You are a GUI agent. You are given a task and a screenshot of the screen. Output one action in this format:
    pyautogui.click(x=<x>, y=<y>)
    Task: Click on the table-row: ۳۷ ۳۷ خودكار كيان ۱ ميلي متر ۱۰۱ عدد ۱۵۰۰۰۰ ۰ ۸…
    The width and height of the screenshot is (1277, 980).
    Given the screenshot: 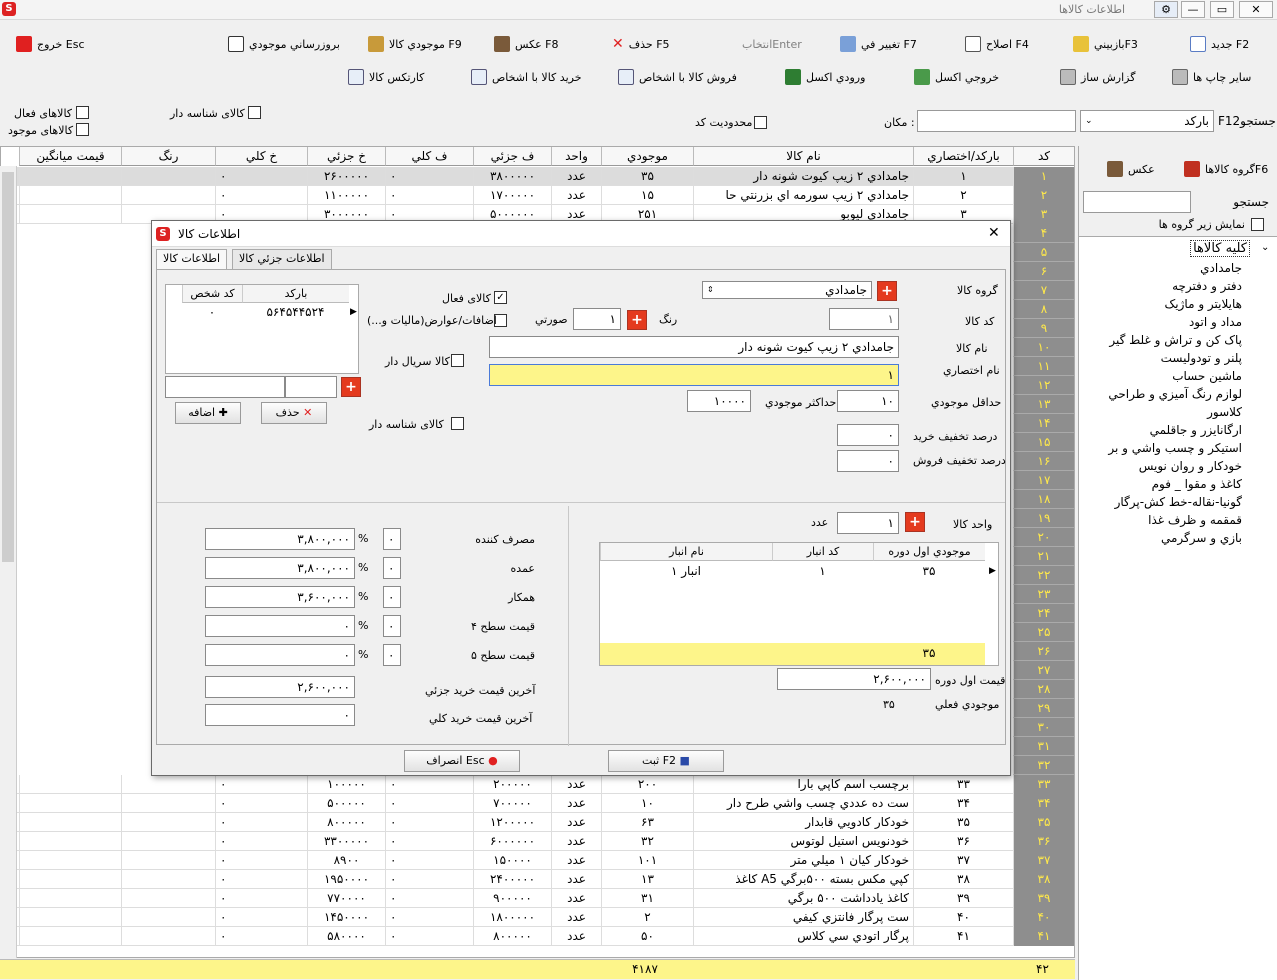 What is the action you would take?
    pyautogui.click(x=537, y=860)
    